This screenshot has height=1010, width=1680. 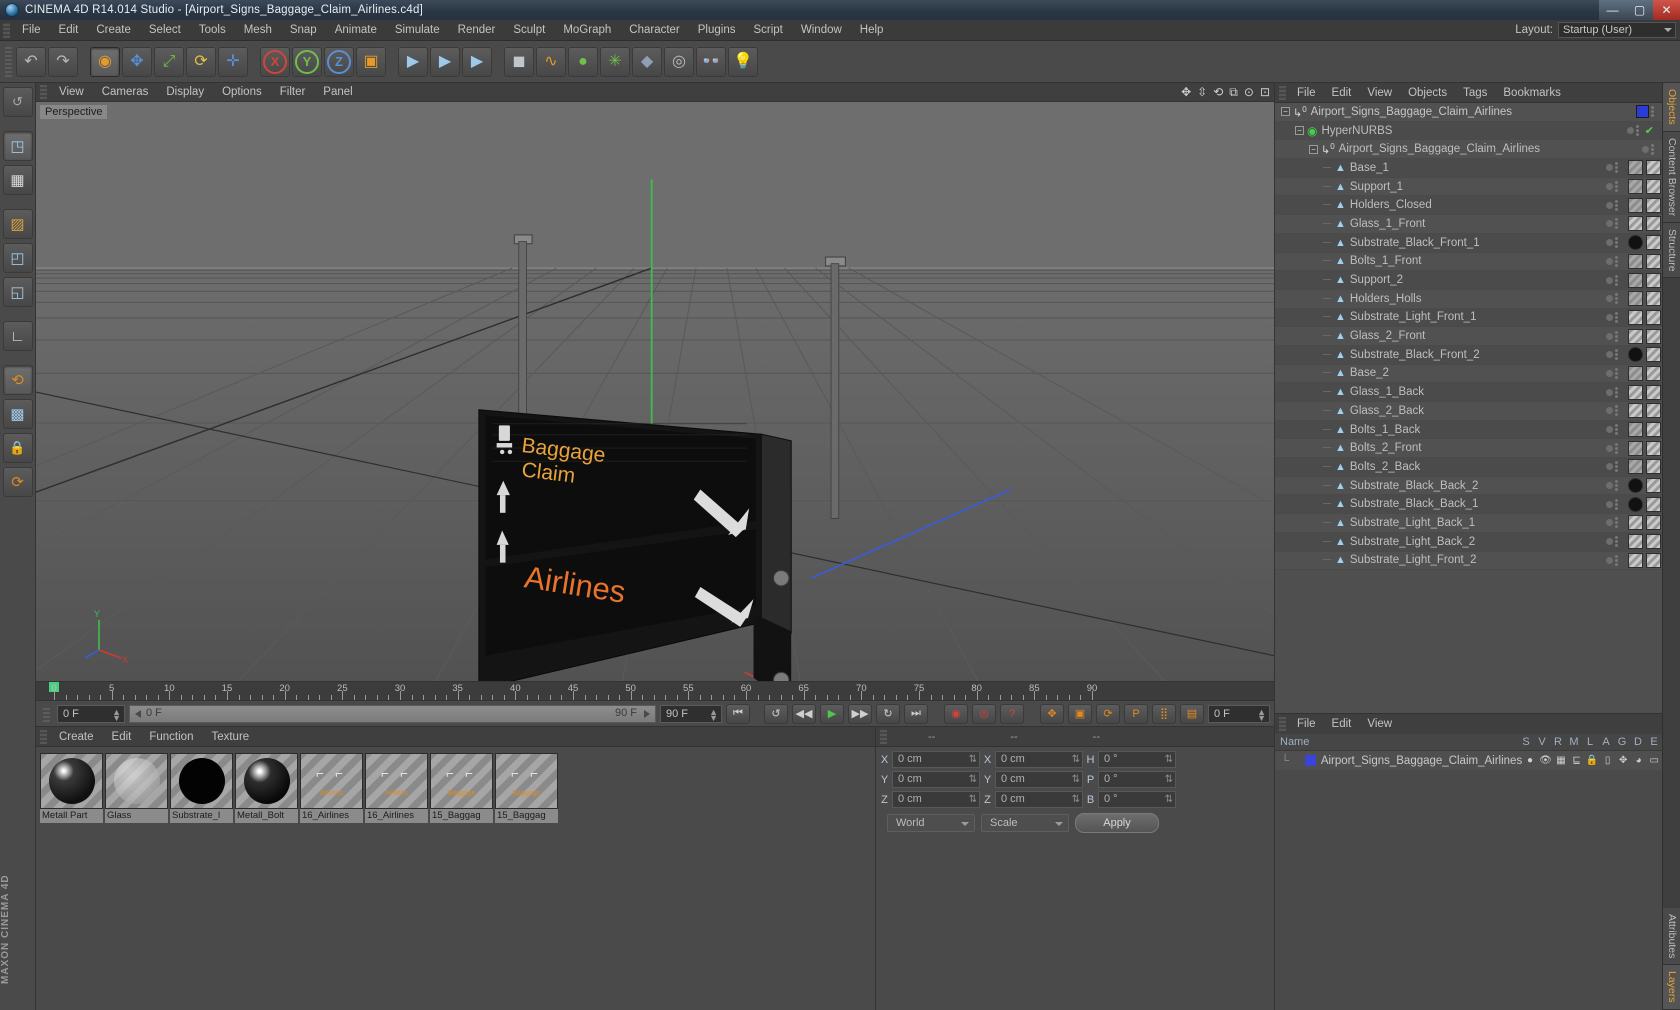 What do you see at coordinates (8, 61) in the screenshot?
I see `toolbar-grip` at bounding box center [8, 61].